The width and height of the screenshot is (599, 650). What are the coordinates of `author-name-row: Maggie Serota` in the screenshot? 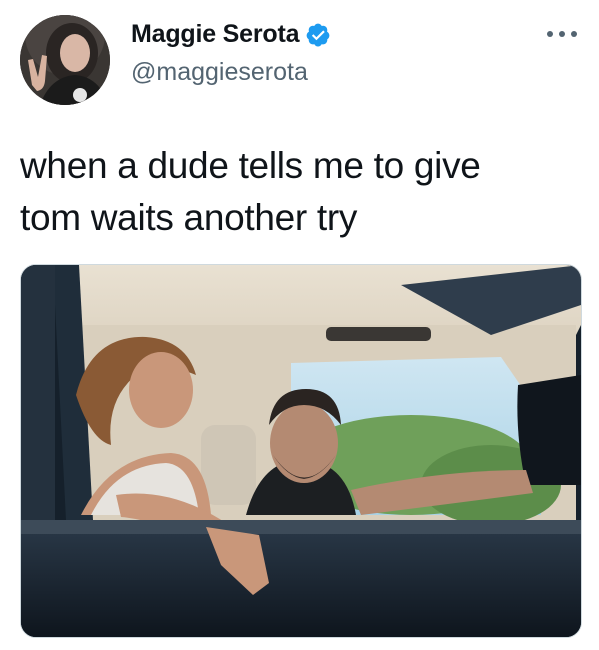 It's located at (231, 34).